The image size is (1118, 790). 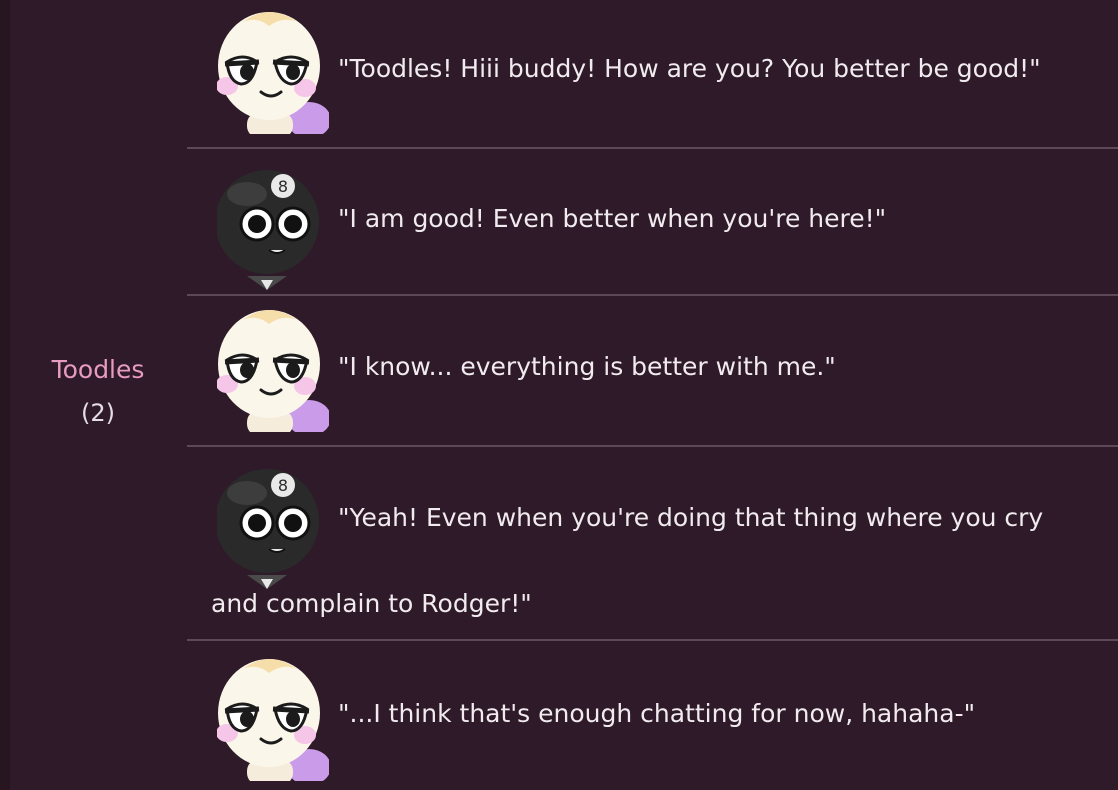 What do you see at coordinates (98, 369) in the screenshot?
I see `speaker-name: Toodles` at bounding box center [98, 369].